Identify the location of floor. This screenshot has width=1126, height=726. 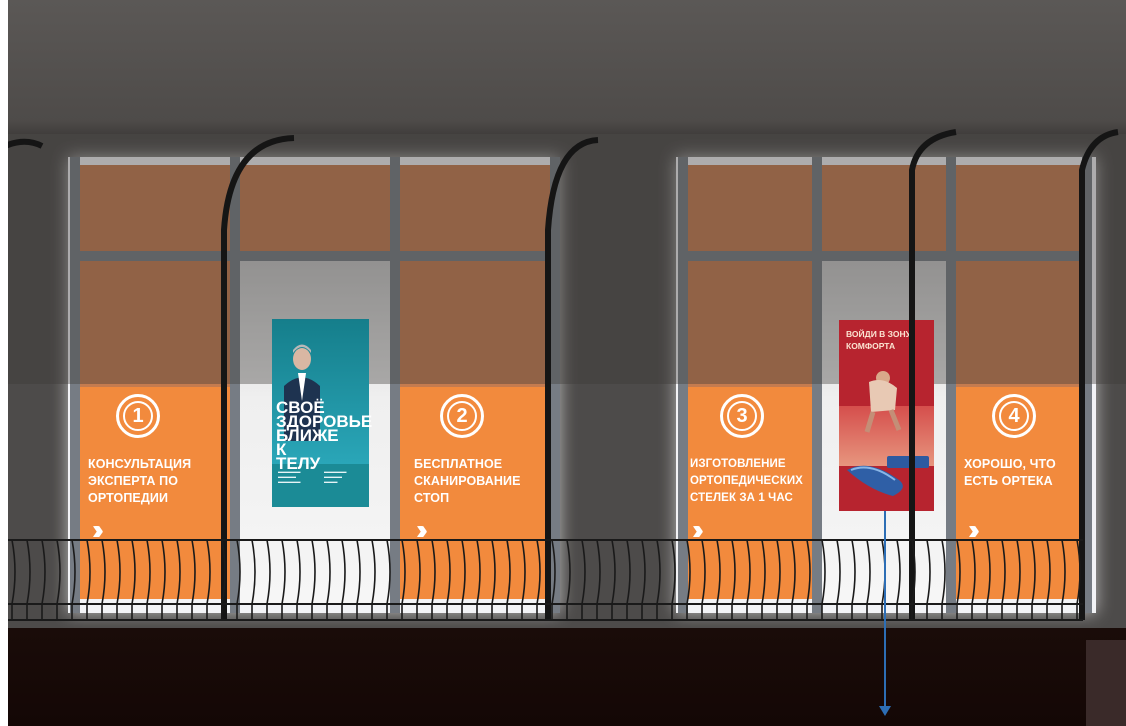
(567, 677).